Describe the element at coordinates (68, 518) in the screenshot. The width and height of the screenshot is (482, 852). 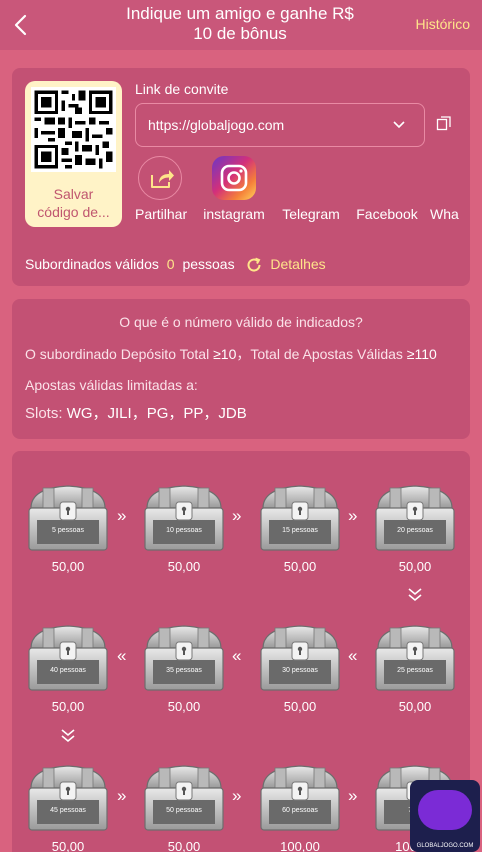
I see `reward-chest: 5 pessoas` at that location.